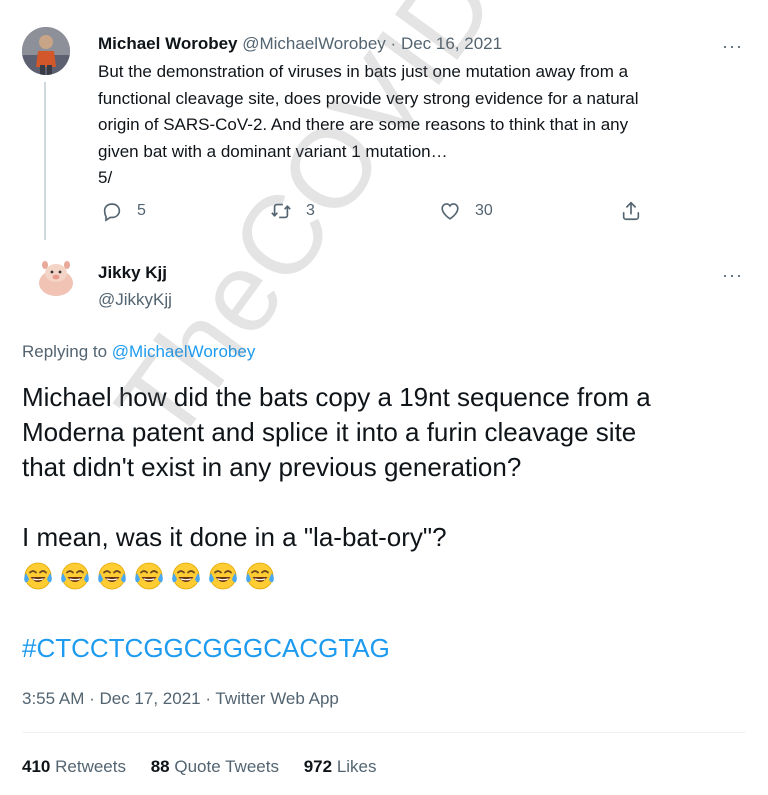 This screenshot has width=768, height=795. What do you see at coordinates (356, 766) in the screenshot?
I see `likes-label: Likes` at bounding box center [356, 766].